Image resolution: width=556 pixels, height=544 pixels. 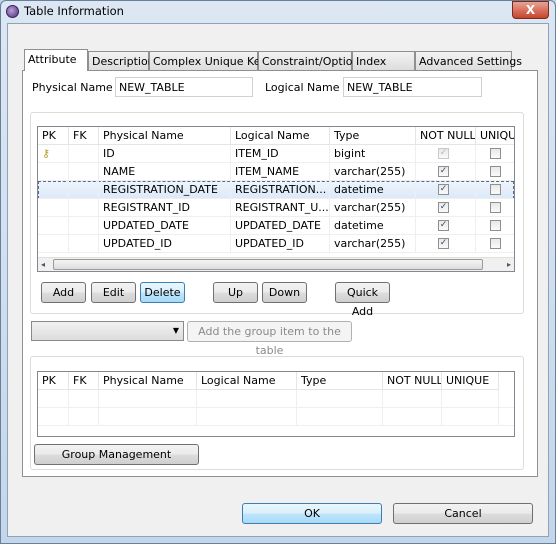 What do you see at coordinates (280, 226) in the screenshot?
I see `logical-name-cell: UPDATED_DATE` at bounding box center [280, 226].